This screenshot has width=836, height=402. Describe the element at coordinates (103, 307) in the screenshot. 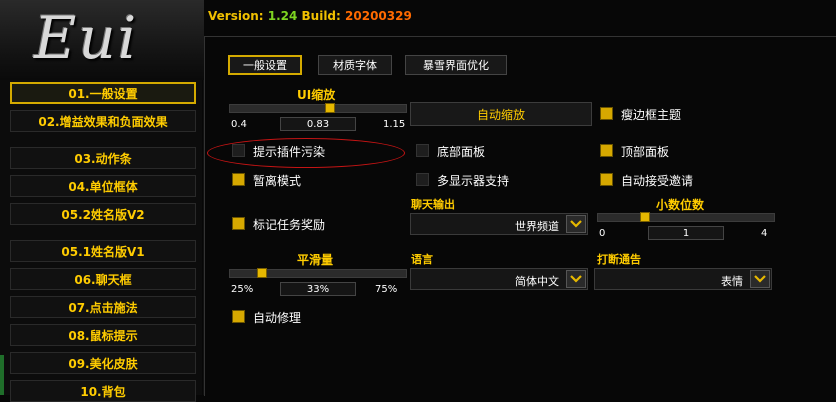

I see `sidebar-item-clickcast: 07.点击施法` at that location.